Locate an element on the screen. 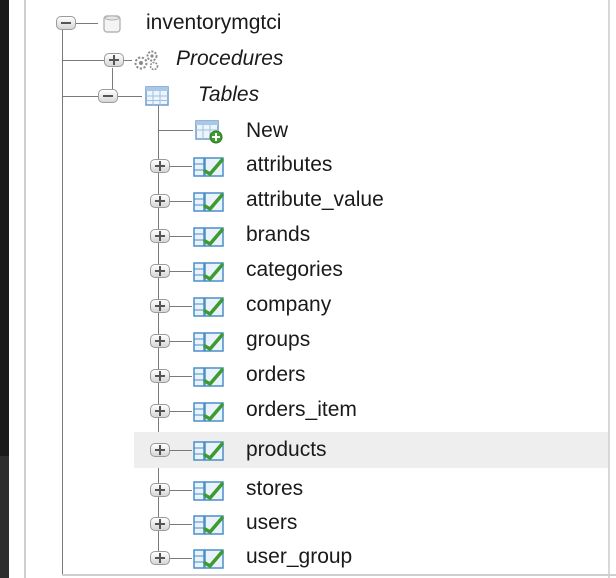 The image size is (616, 578). table-row-attributes: attributes is located at coordinates (304, 165).